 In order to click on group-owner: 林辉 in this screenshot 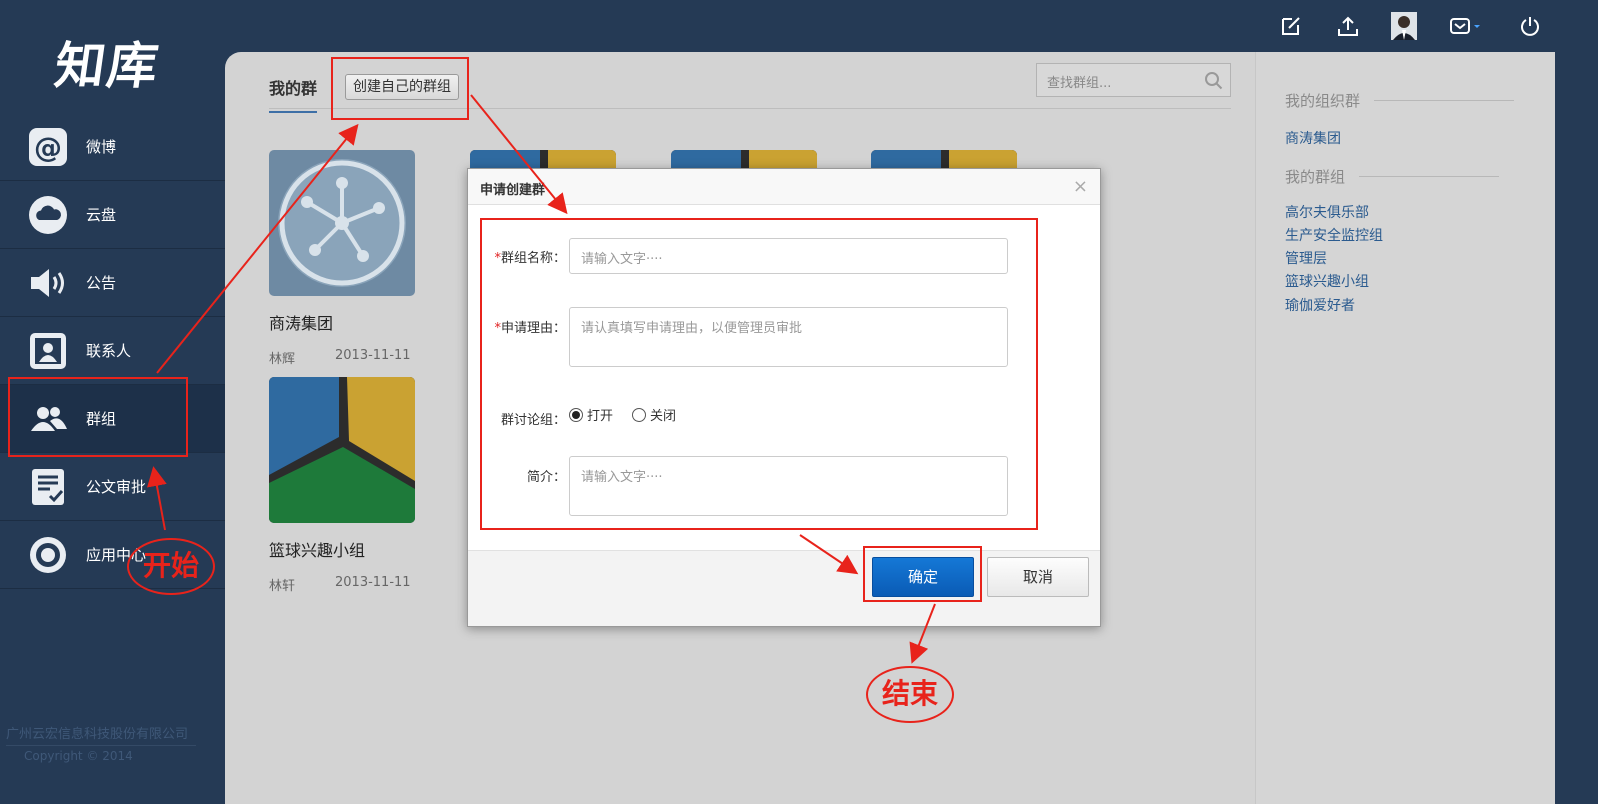, I will do `click(282, 359)`.